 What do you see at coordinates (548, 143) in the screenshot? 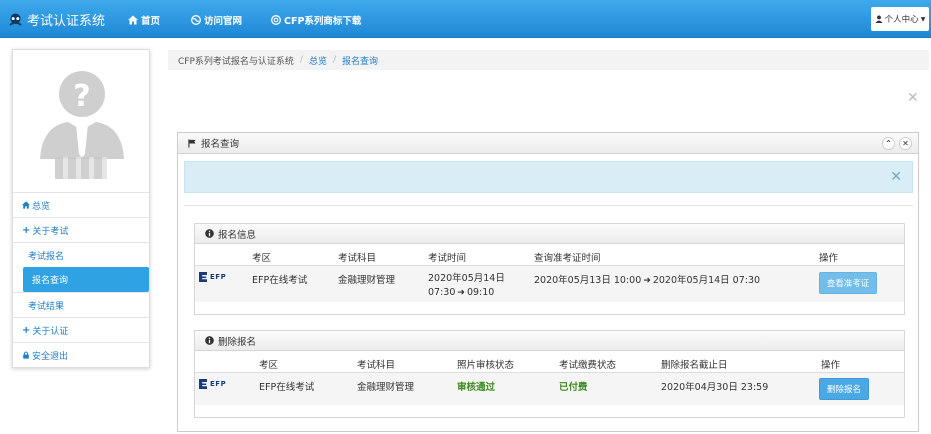
I see `panel-header: 报名查询` at bounding box center [548, 143].